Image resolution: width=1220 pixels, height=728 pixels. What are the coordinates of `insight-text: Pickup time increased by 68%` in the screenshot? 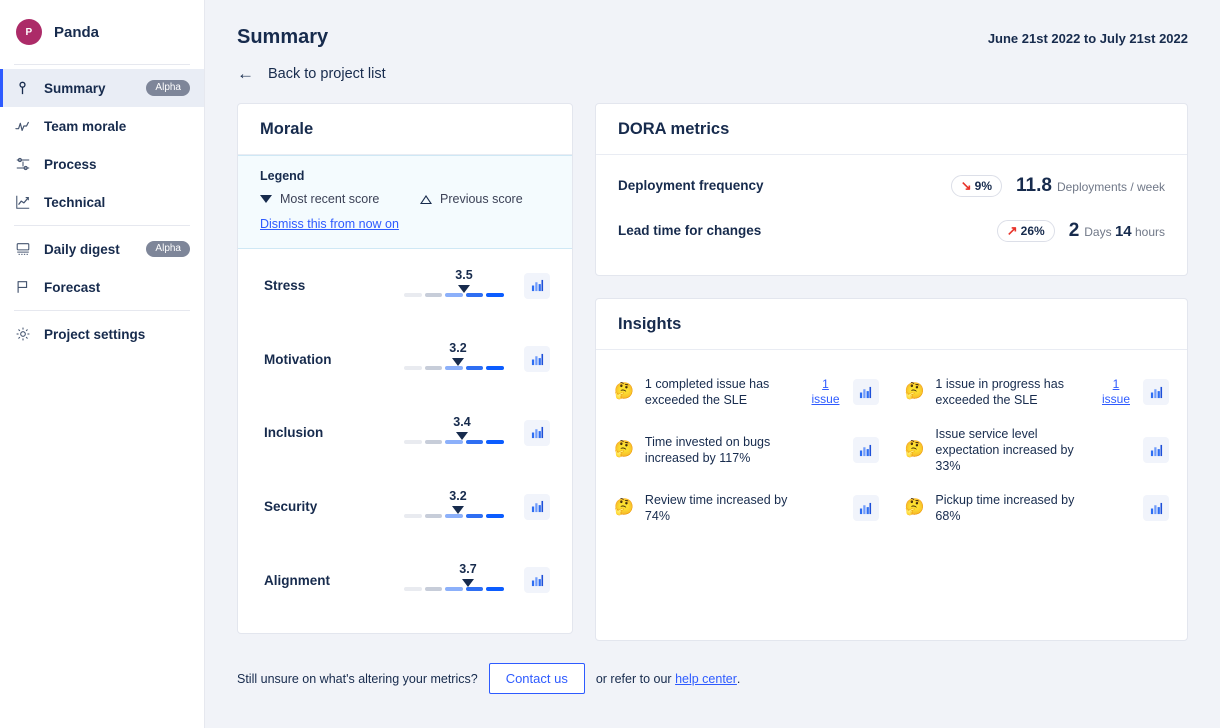 It's located at (1005, 508).